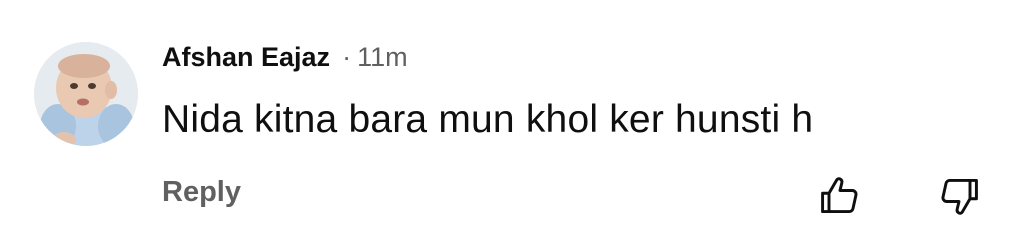 The width and height of the screenshot is (1024, 246). I want to click on author-name: Afshan Eajaz, so click(246, 57).